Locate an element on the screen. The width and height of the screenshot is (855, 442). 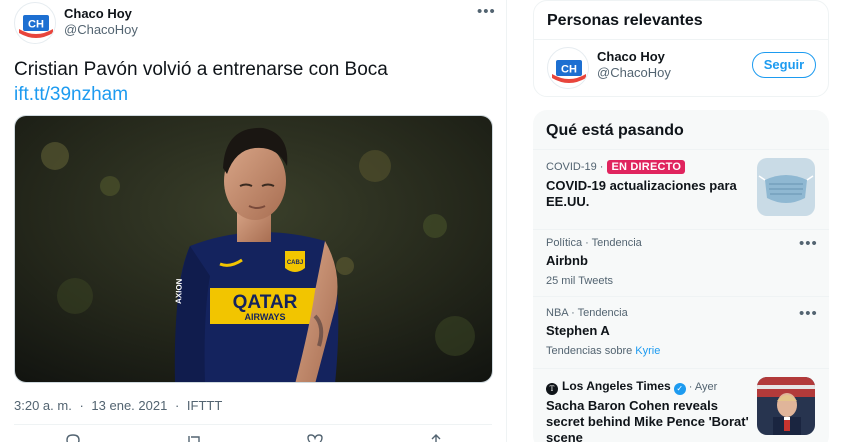
tweet-meta: 3:20 a. m. · 13 ene. 2021 · IFTTT is located at coordinates (118, 405).